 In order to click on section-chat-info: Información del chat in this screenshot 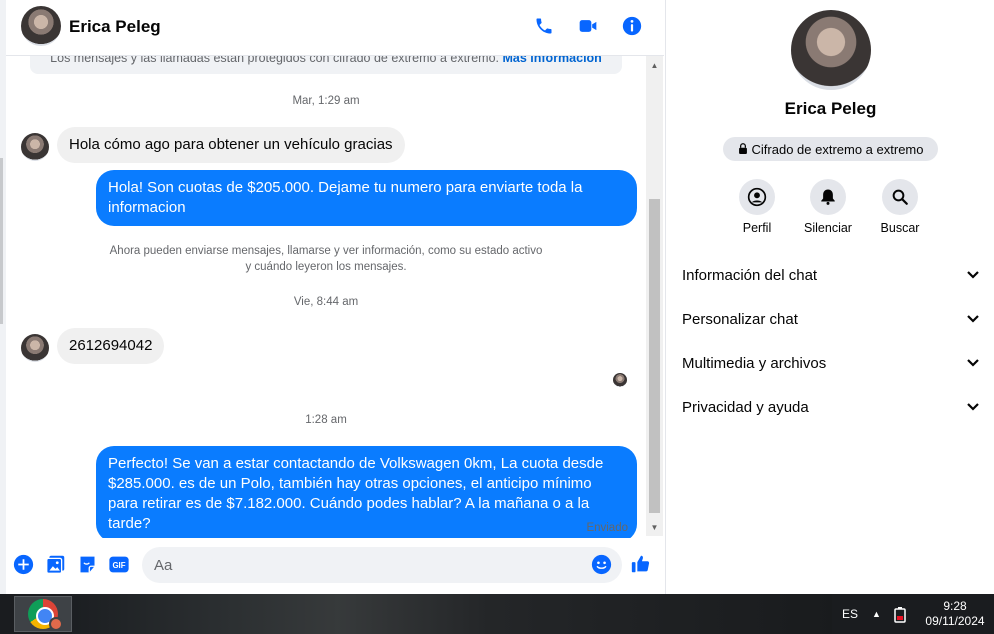, I will do `click(831, 275)`.